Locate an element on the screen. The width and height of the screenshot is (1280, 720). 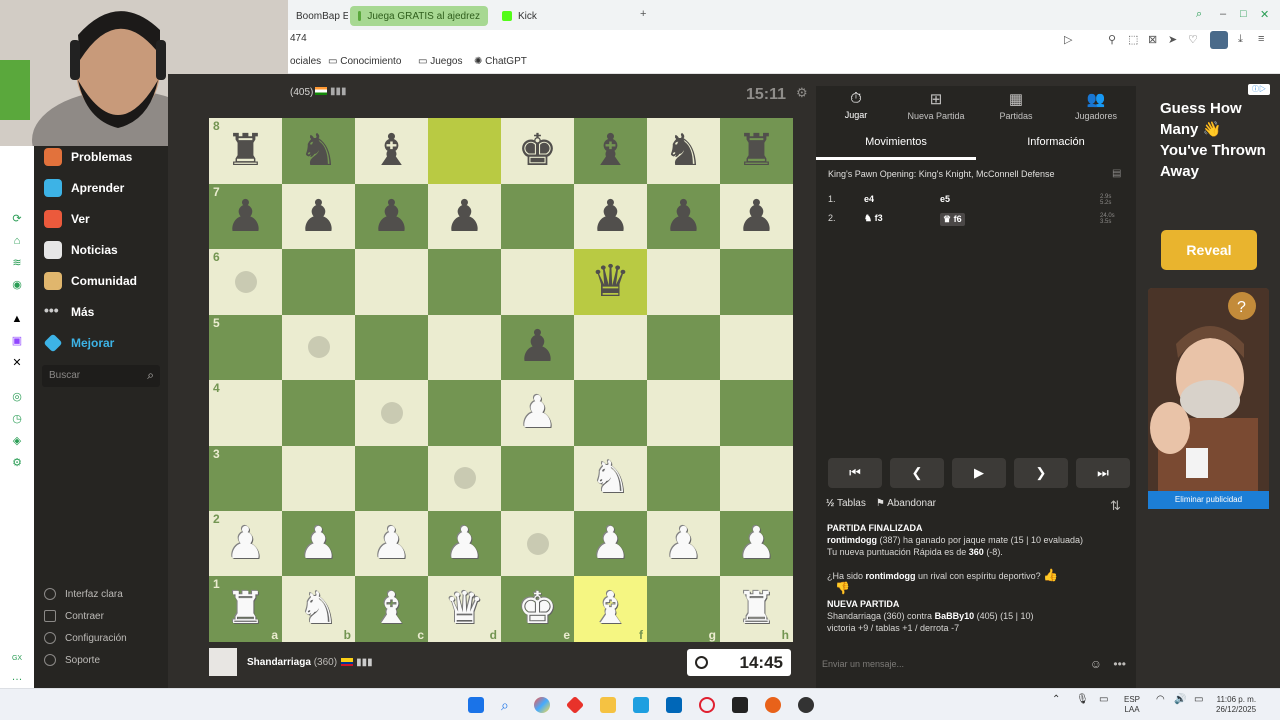
square-e7 is located at coordinates (537, 217).